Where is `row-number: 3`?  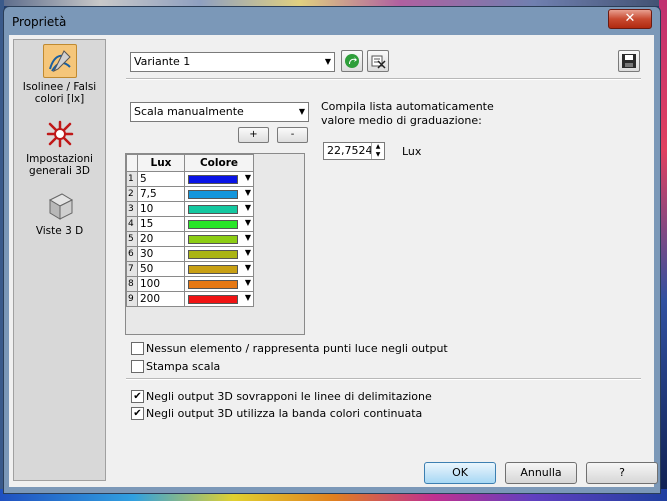
row-number: 3 is located at coordinates (132, 209).